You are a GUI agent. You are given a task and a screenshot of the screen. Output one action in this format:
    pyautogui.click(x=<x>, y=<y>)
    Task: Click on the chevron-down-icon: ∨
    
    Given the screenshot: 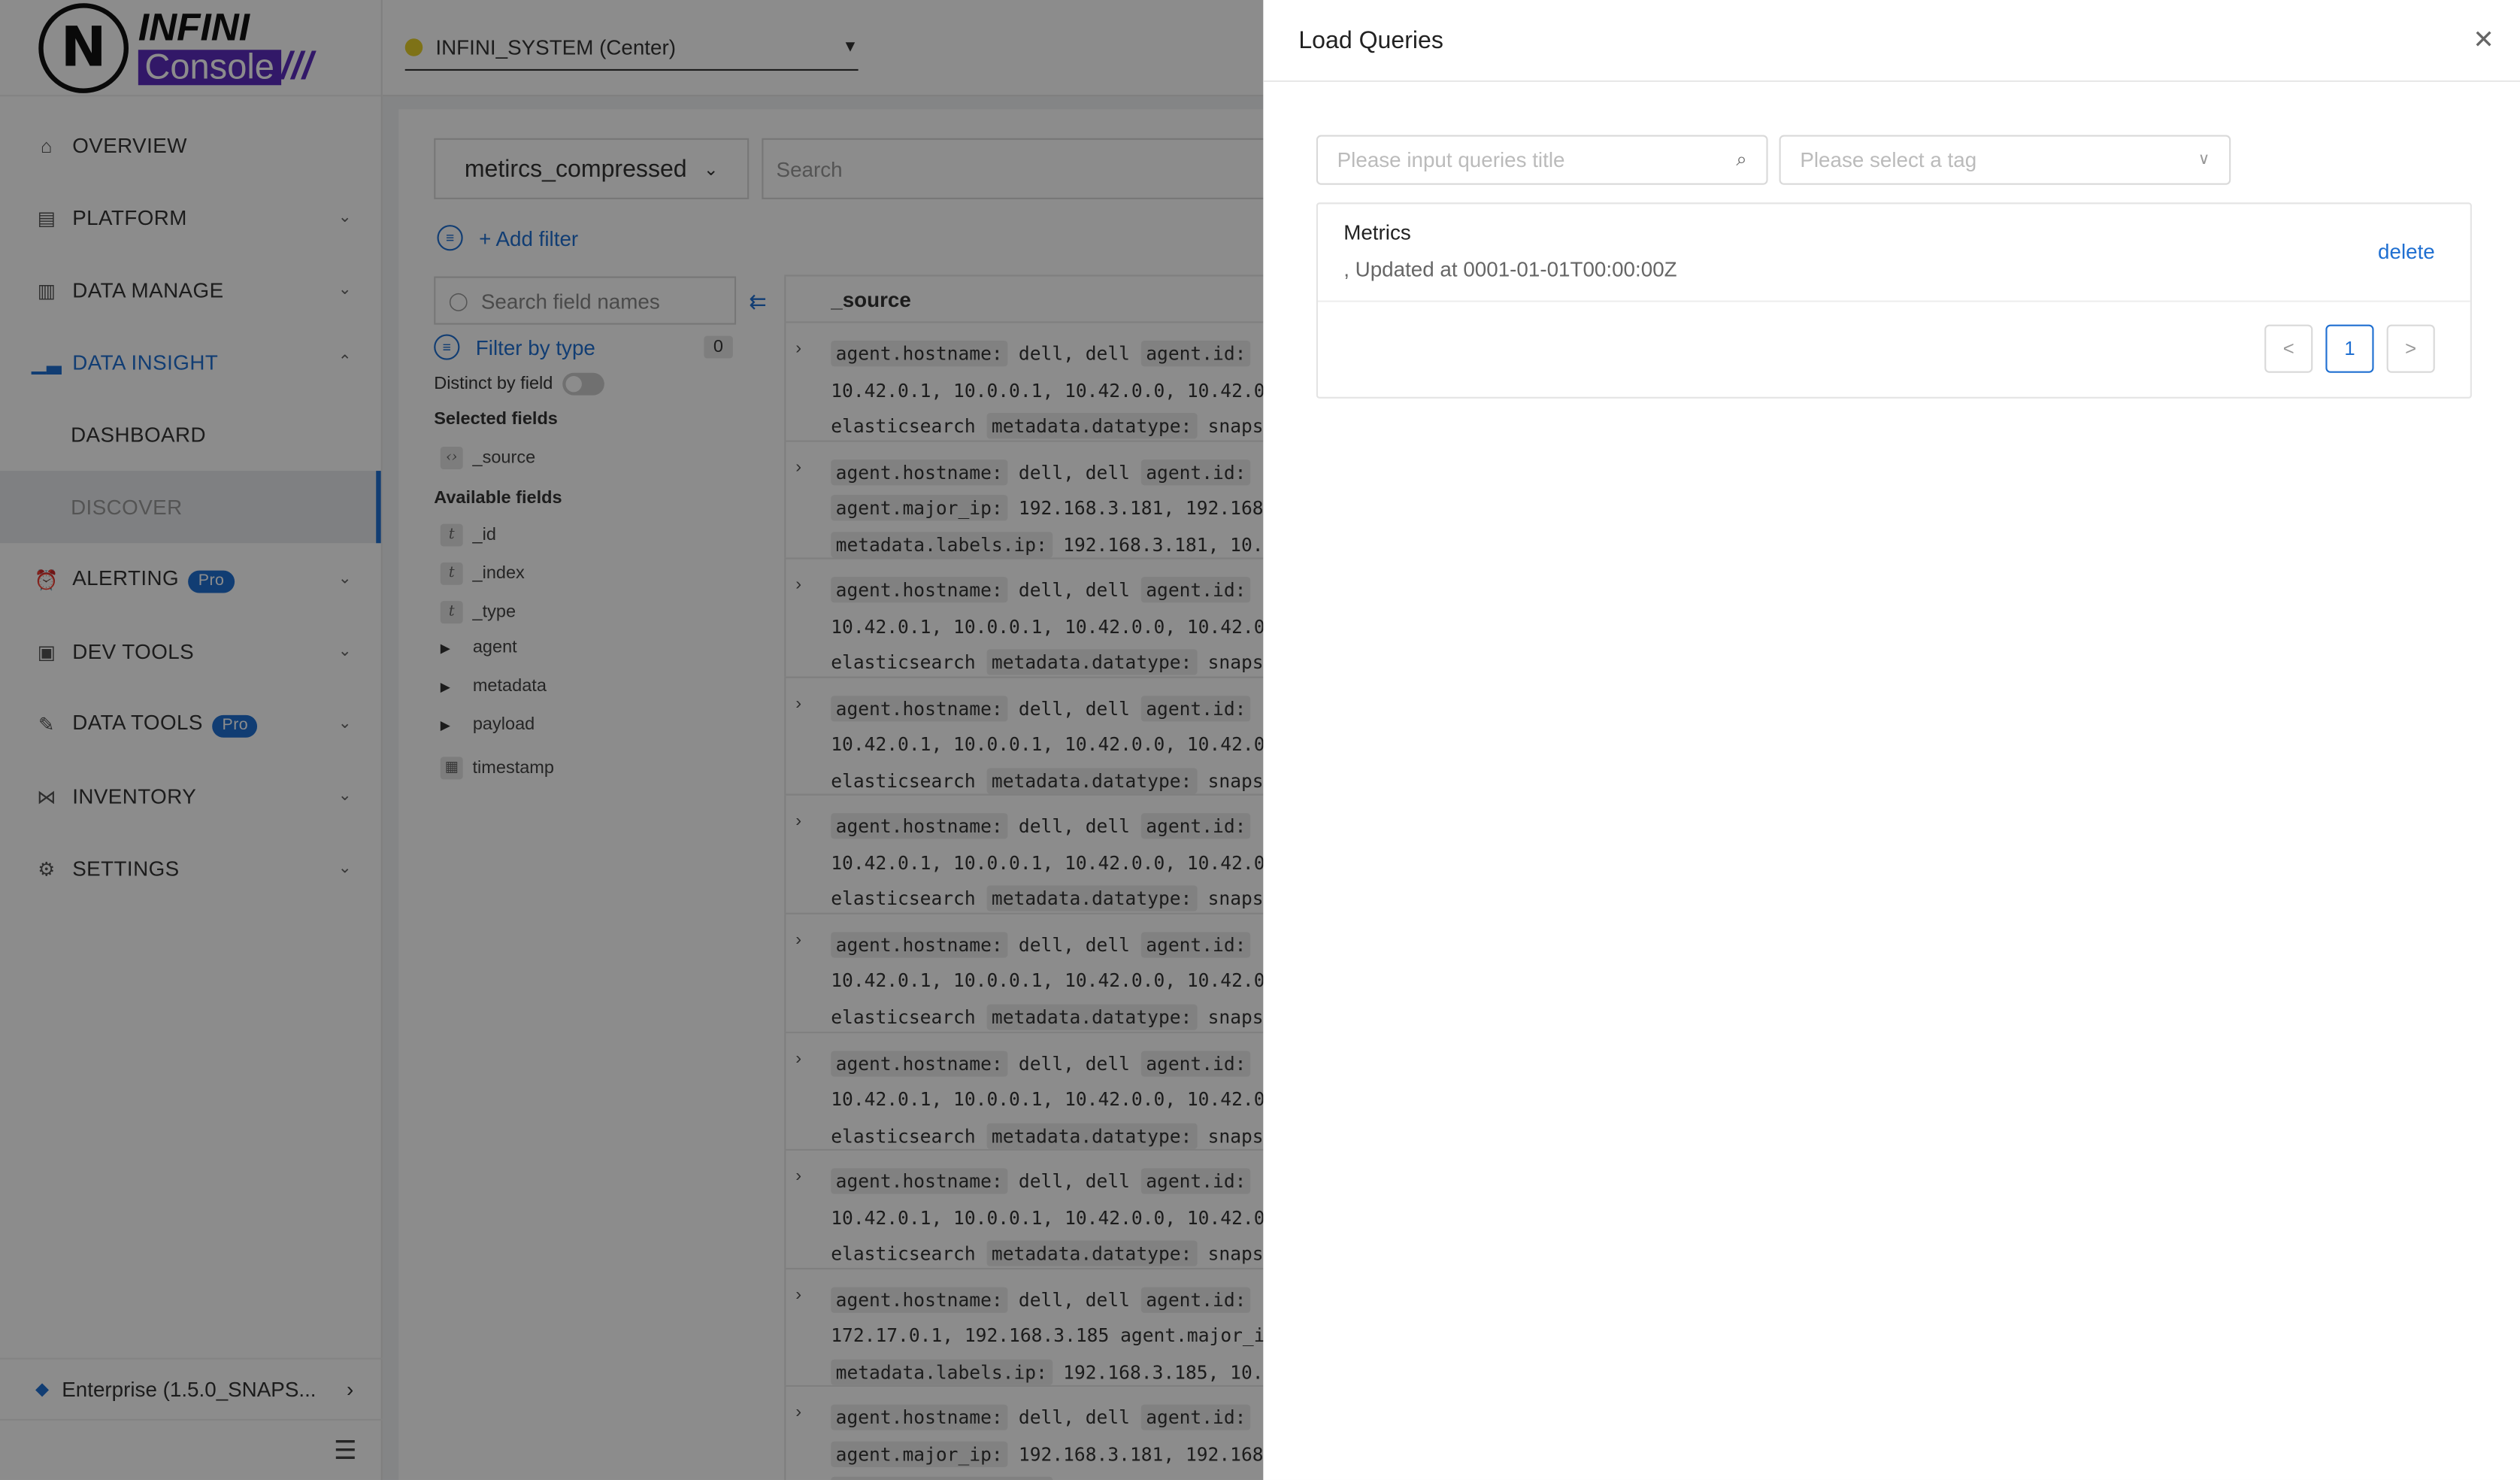 What is the action you would take?
    pyautogui.click(x=2203, y=159)
    